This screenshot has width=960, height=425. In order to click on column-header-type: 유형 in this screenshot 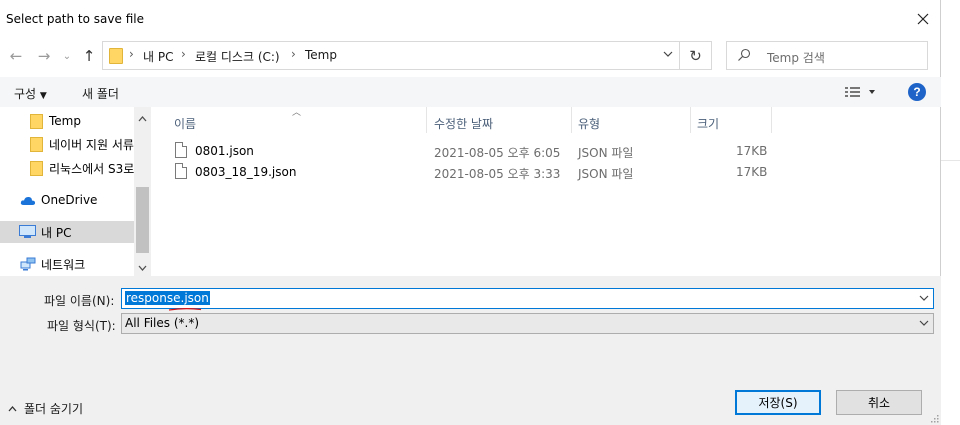, I will do `click(589, 120)`.